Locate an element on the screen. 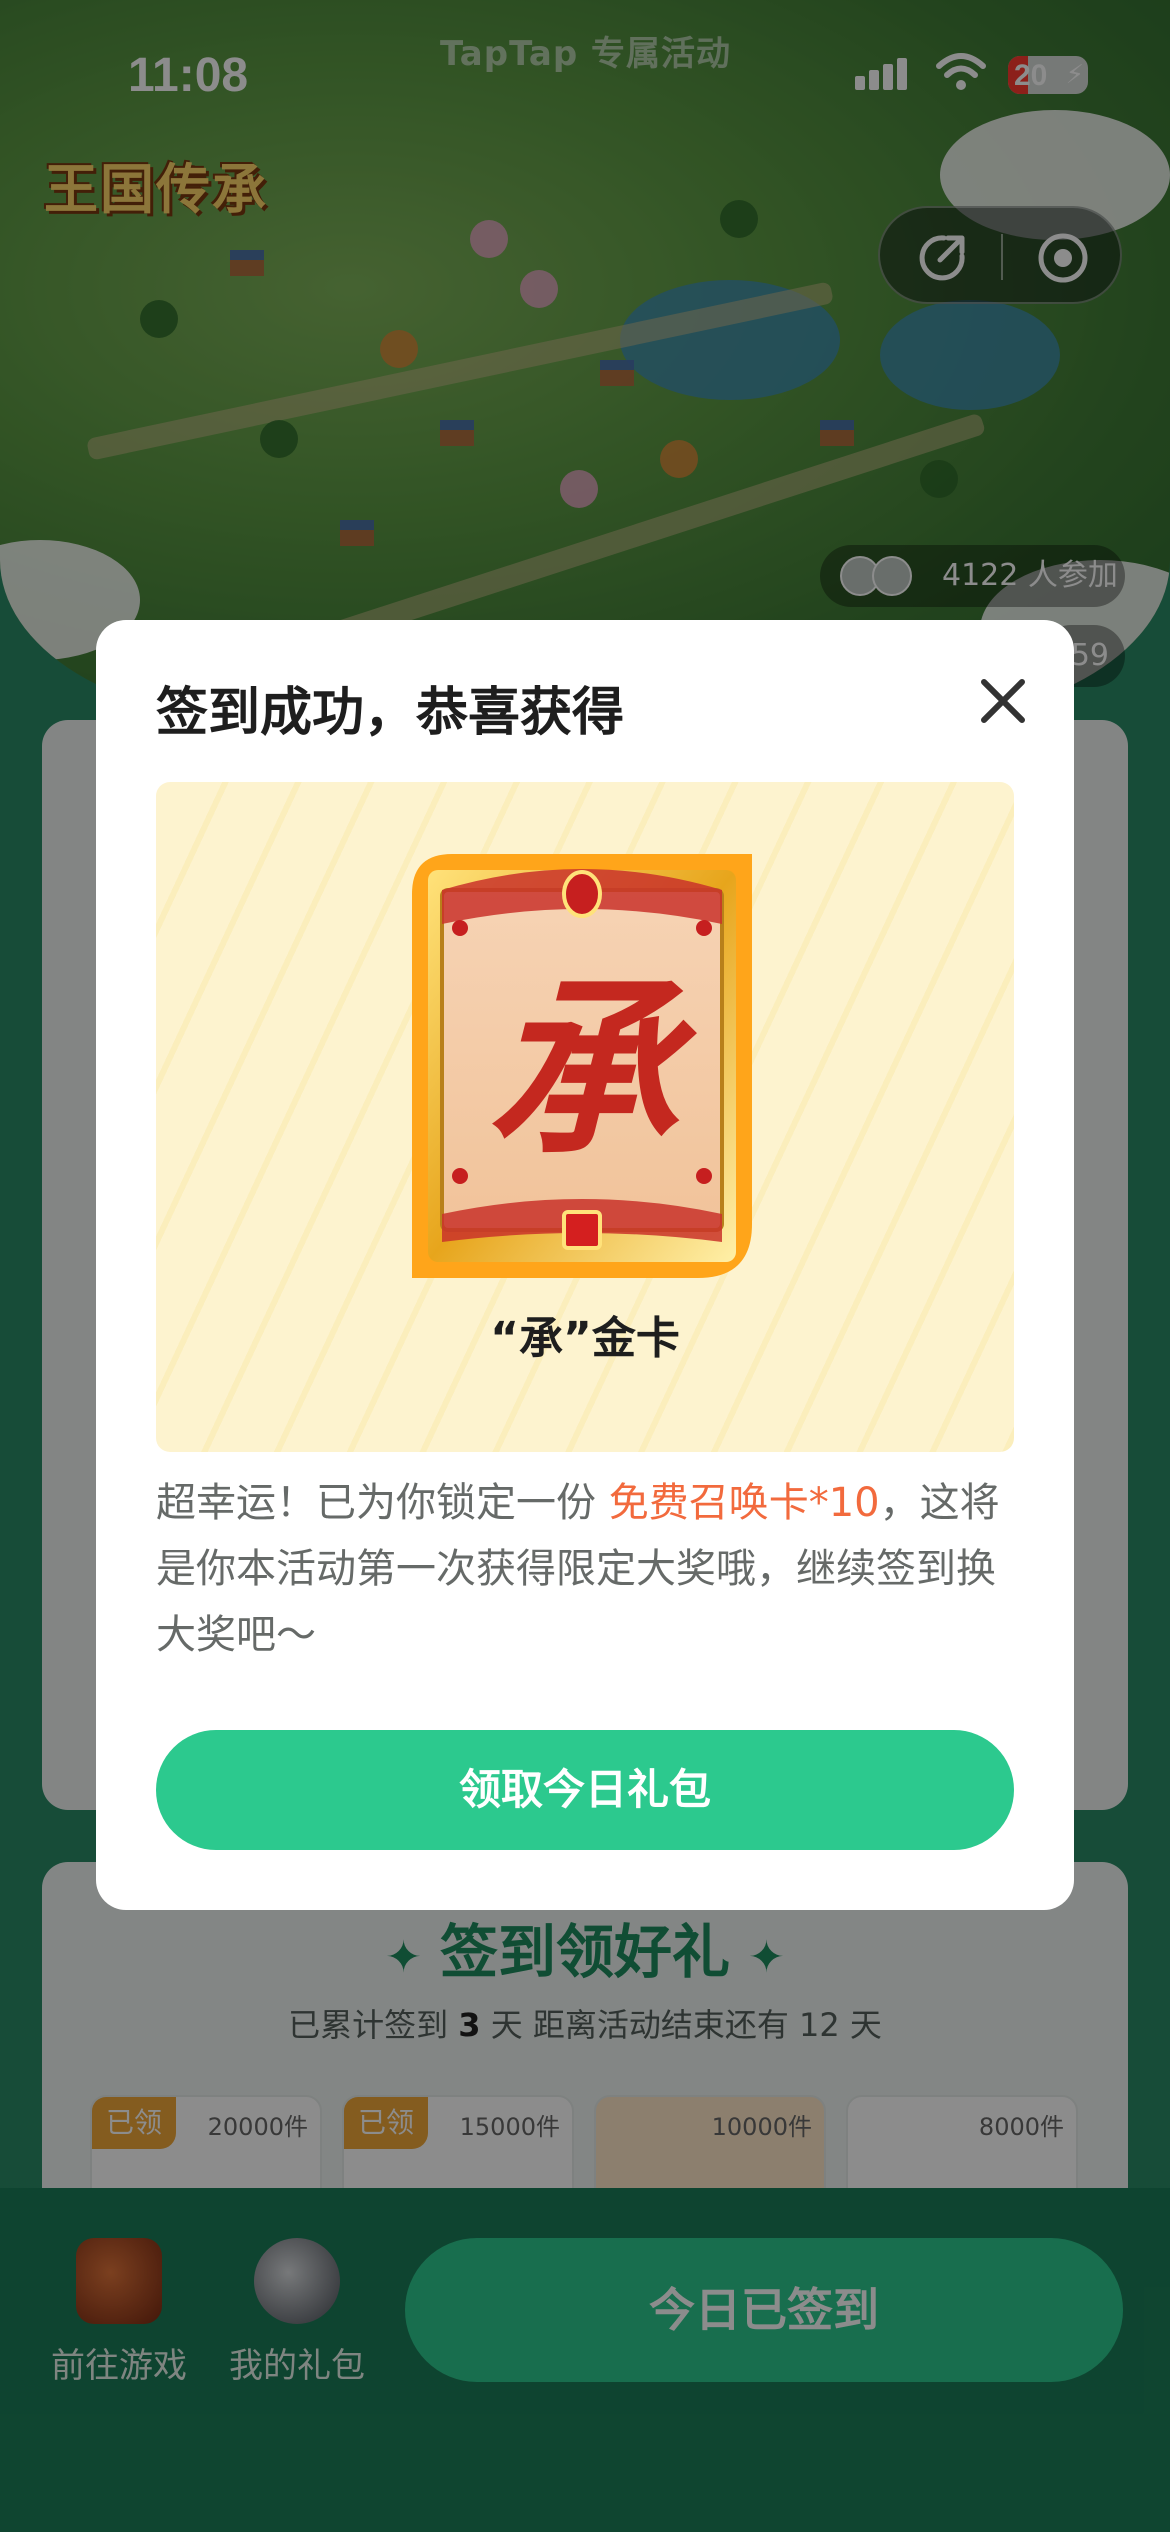  reward-name: “承”金卡 is located at coordinates (585, 1338).